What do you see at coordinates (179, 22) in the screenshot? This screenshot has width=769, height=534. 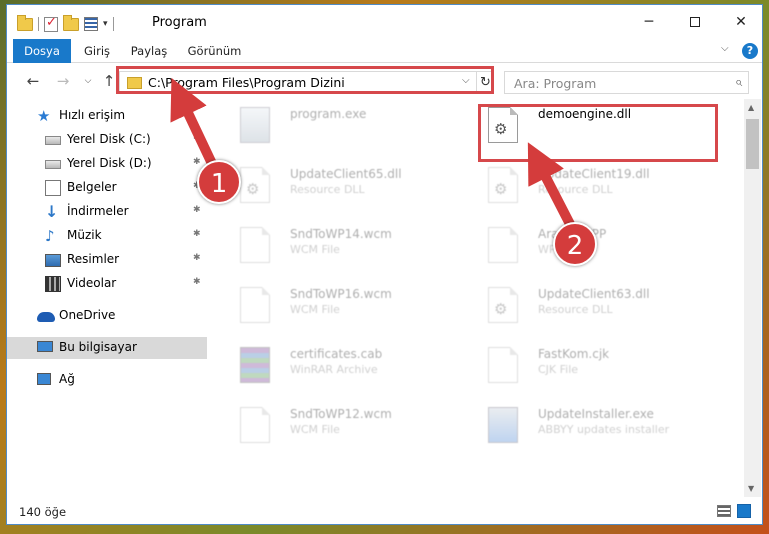 I see `window-title: Program` at bounding box center [179, 22].